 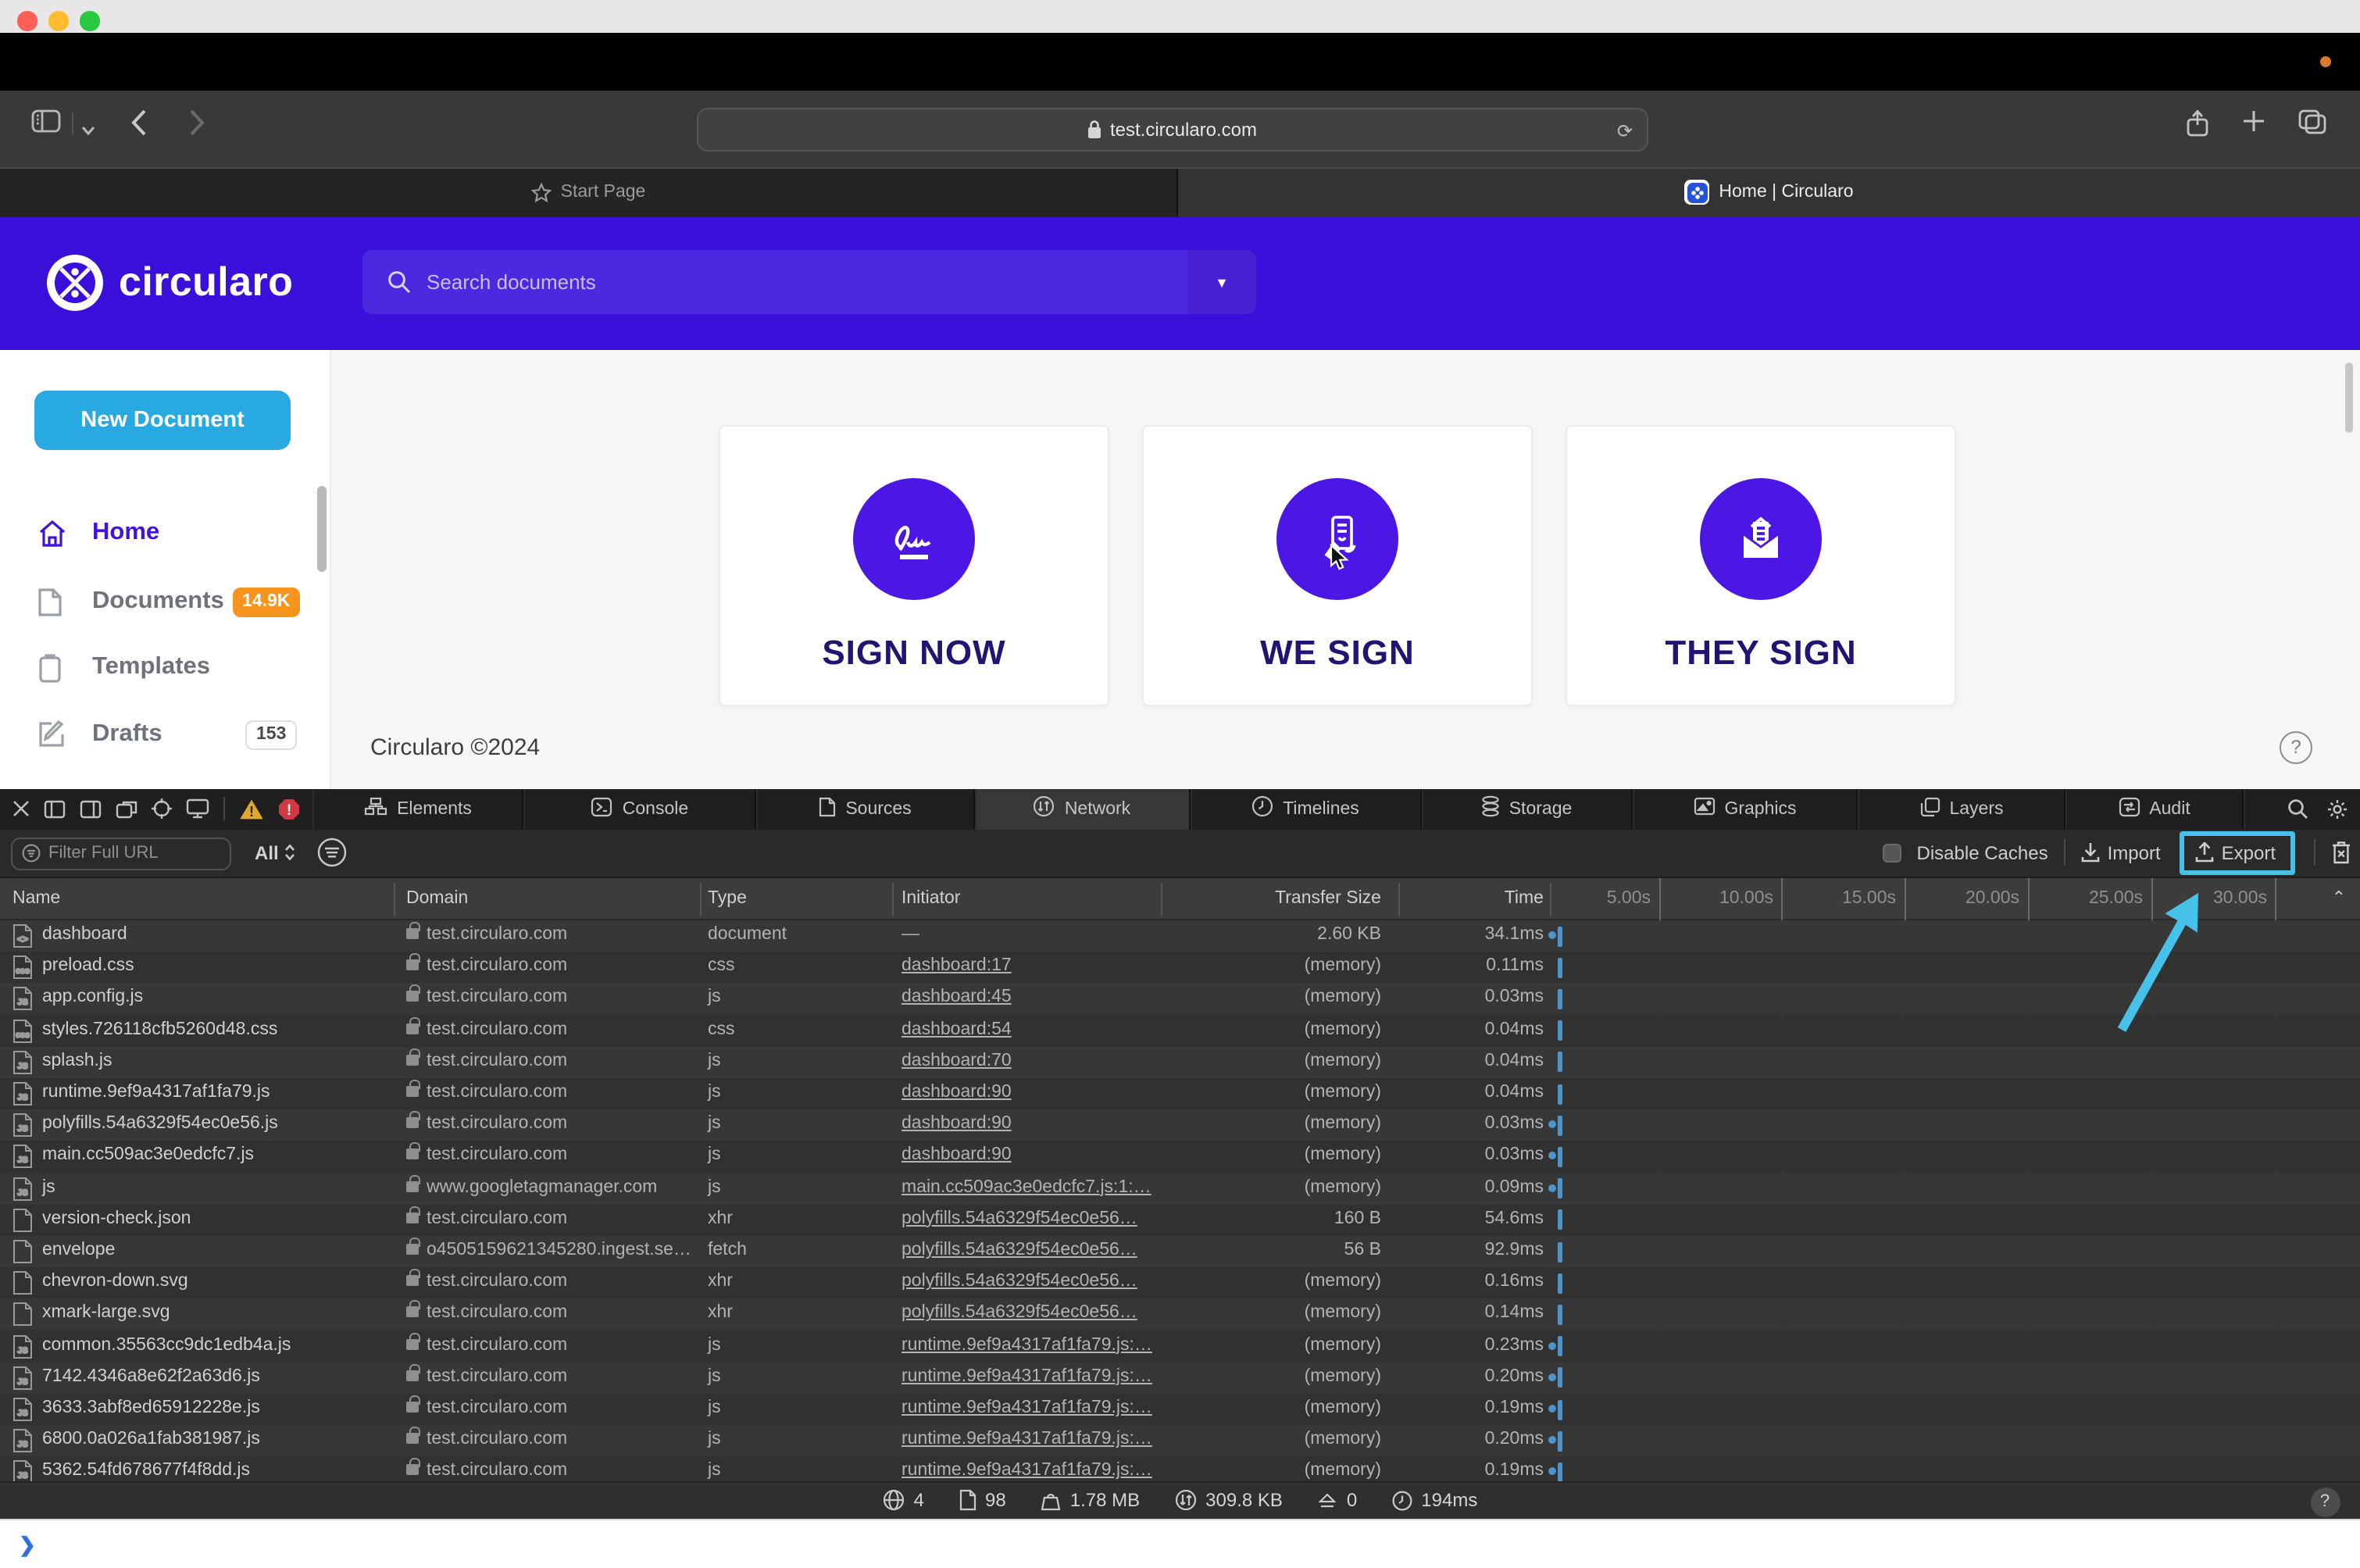 What do you see at coordinates (275, 852) in the screenshot?
I see `resource-type-select: All` at bounding box center [275, 852].